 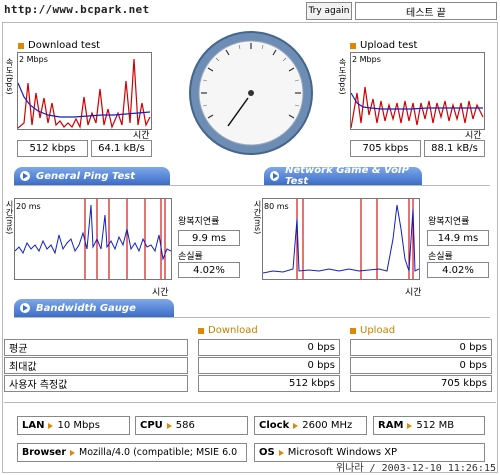 What do you see at coordinates (94, 308) in the screenshot?
I see `bandwidth-gauge-banner: Bandwidth Gauge` at bounding box center [94, 308].